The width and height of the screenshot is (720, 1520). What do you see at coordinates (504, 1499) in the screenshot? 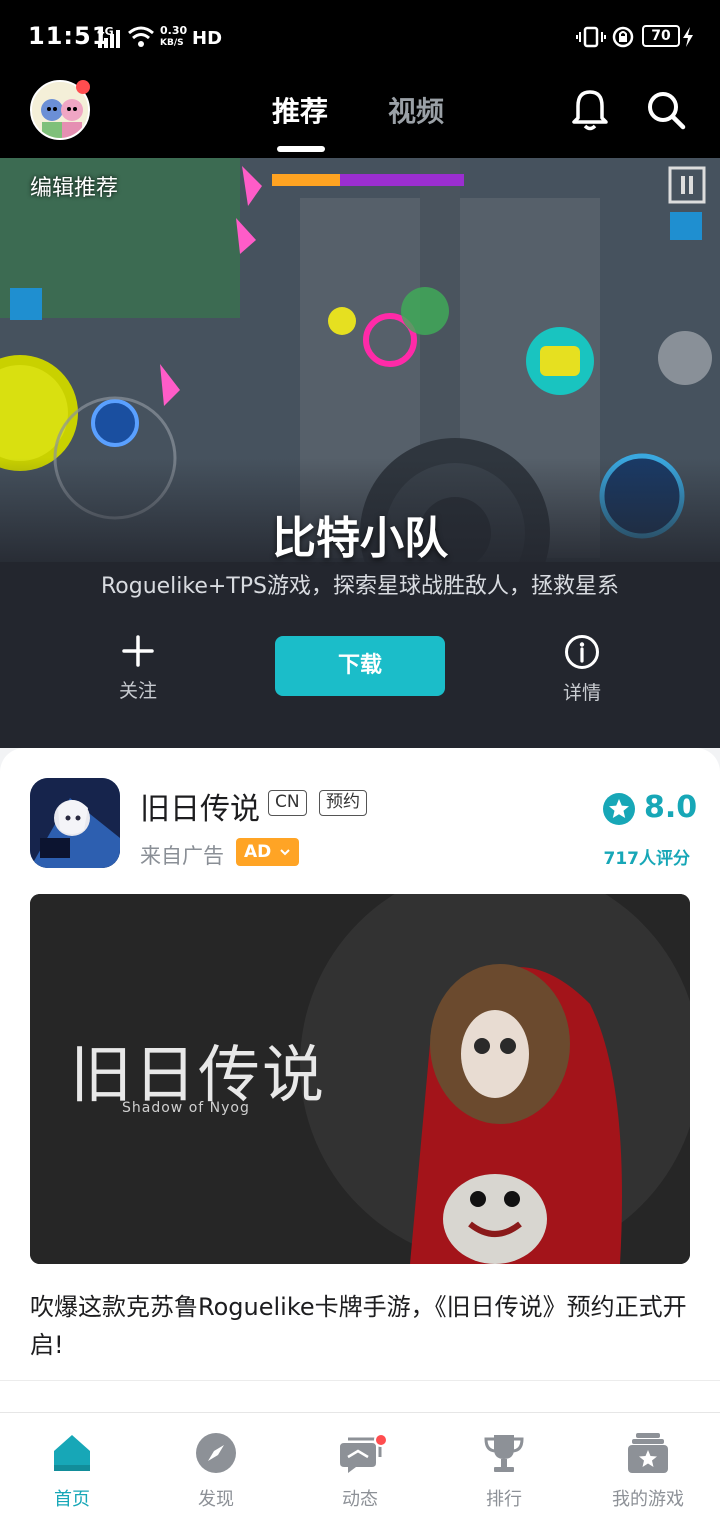
I see `nav-ranking-label: 排行` at bounding box center [504, 1499].